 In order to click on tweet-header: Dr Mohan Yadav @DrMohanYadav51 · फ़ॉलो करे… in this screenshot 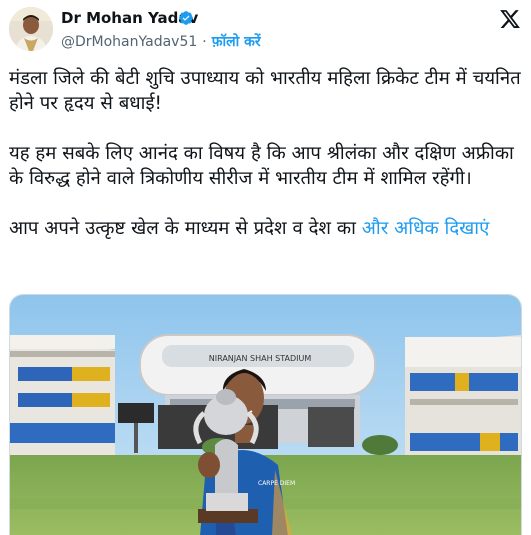, I will do `click(265, 30)`.